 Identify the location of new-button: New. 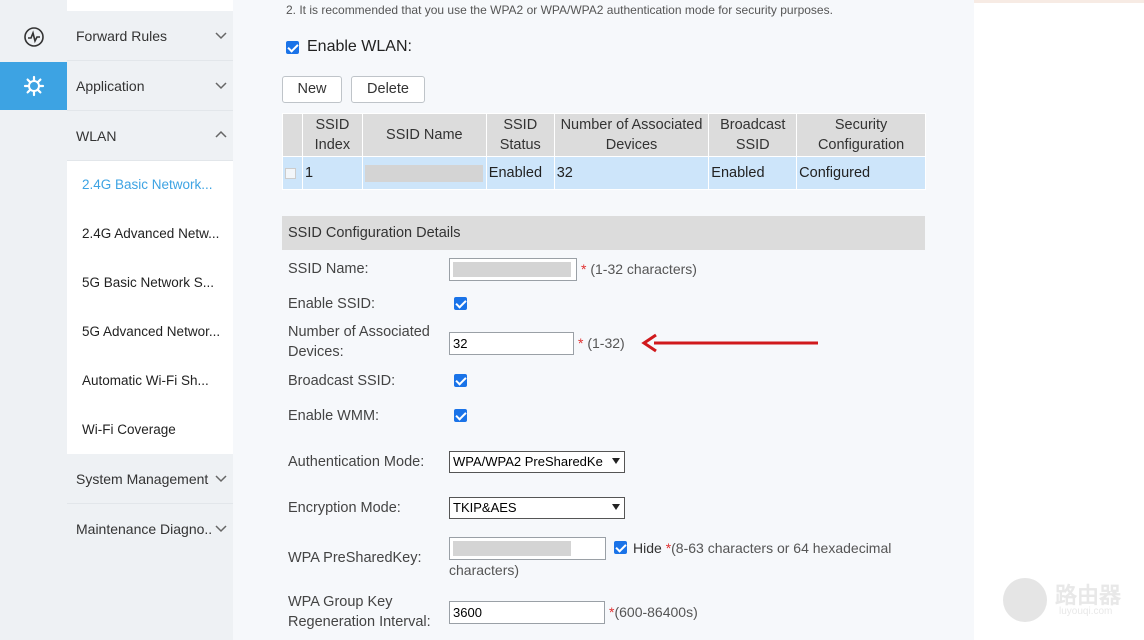
(312, 89).